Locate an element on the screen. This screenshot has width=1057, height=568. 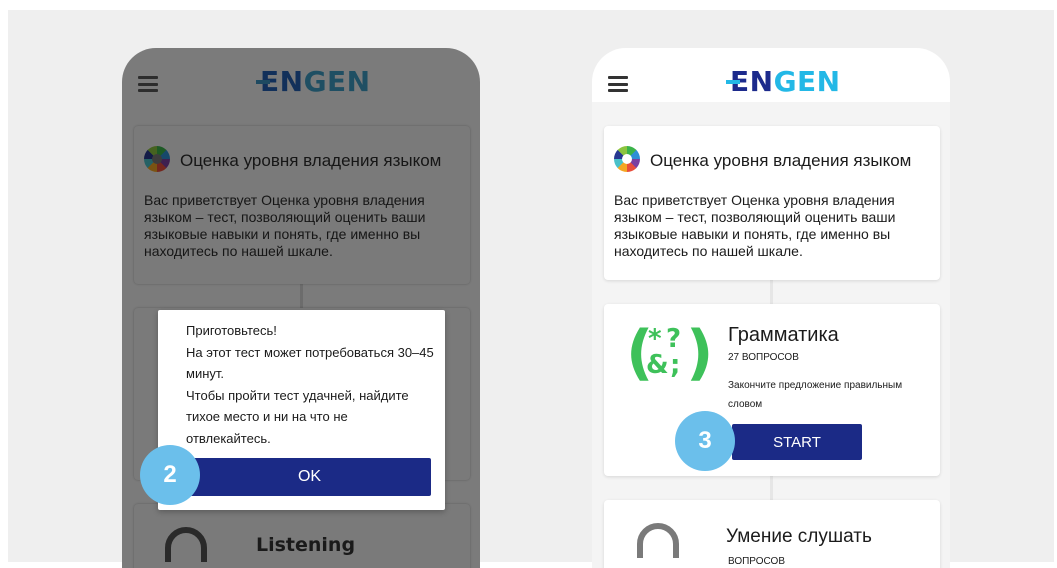
grammar-title: Грамматика is located at coordinates (783, 335).